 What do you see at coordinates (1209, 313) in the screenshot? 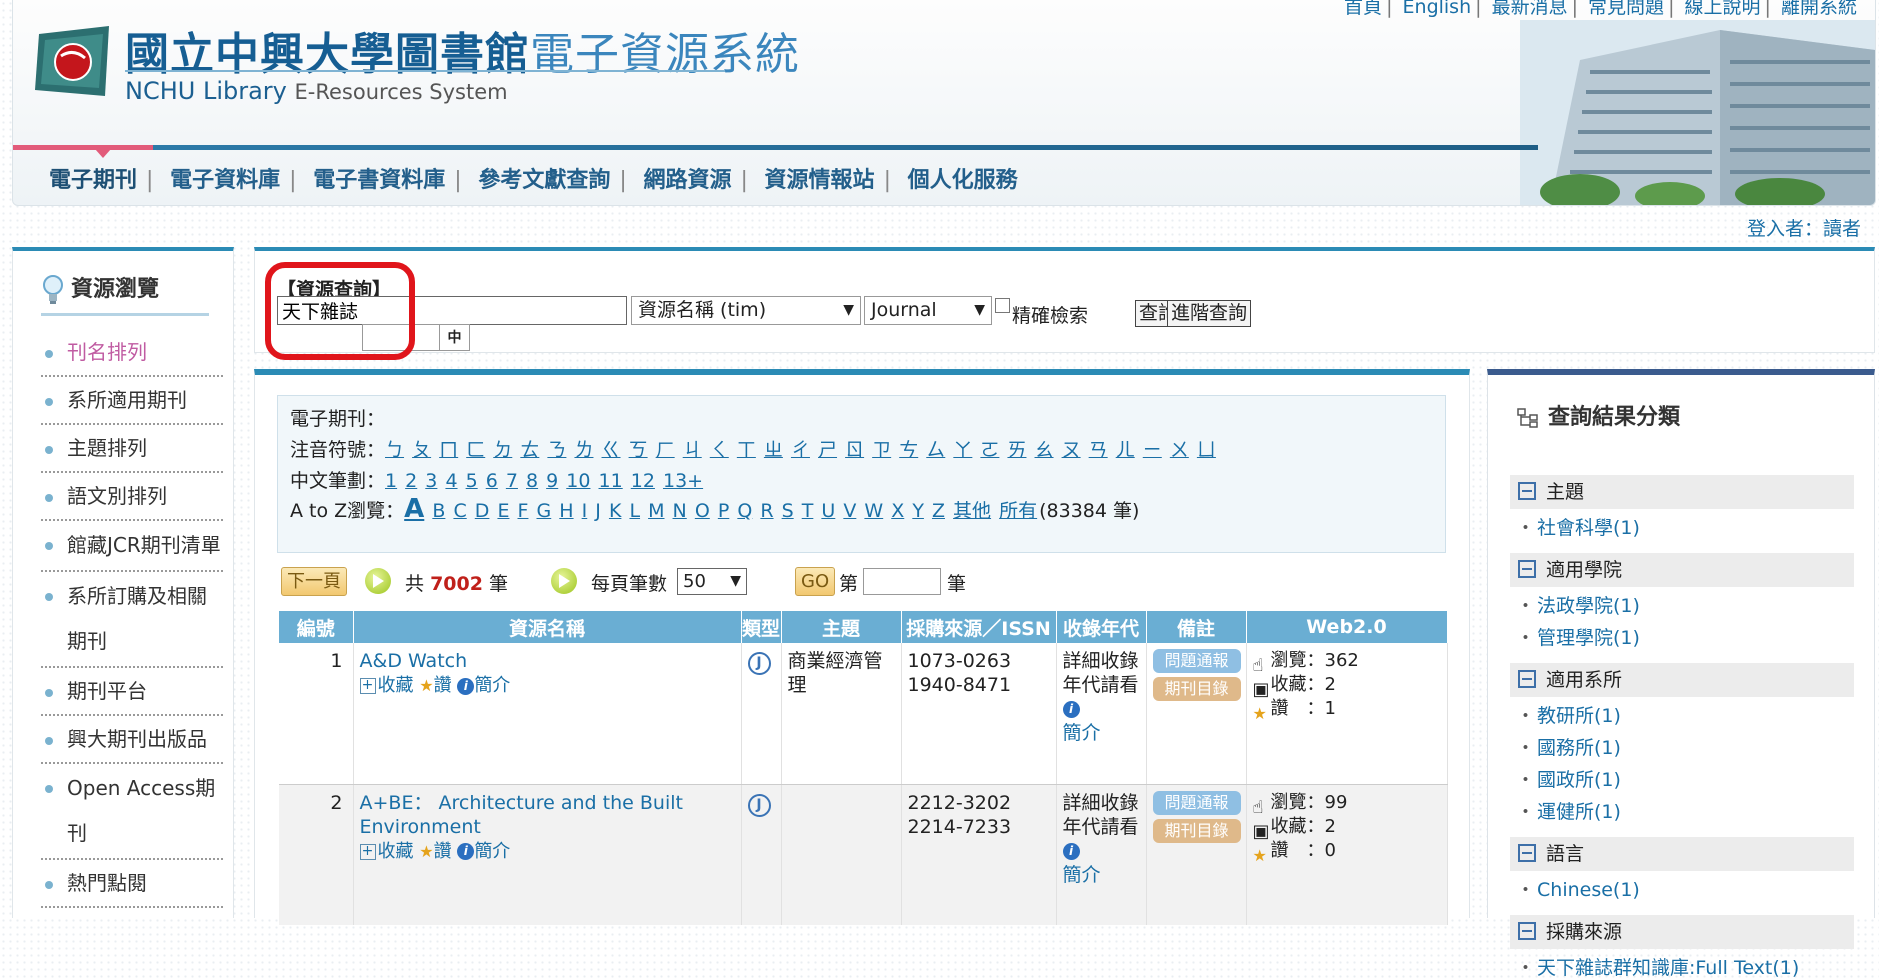
I see `advanced-search-button: 進階查詢` at bounding box center [1209, 313].